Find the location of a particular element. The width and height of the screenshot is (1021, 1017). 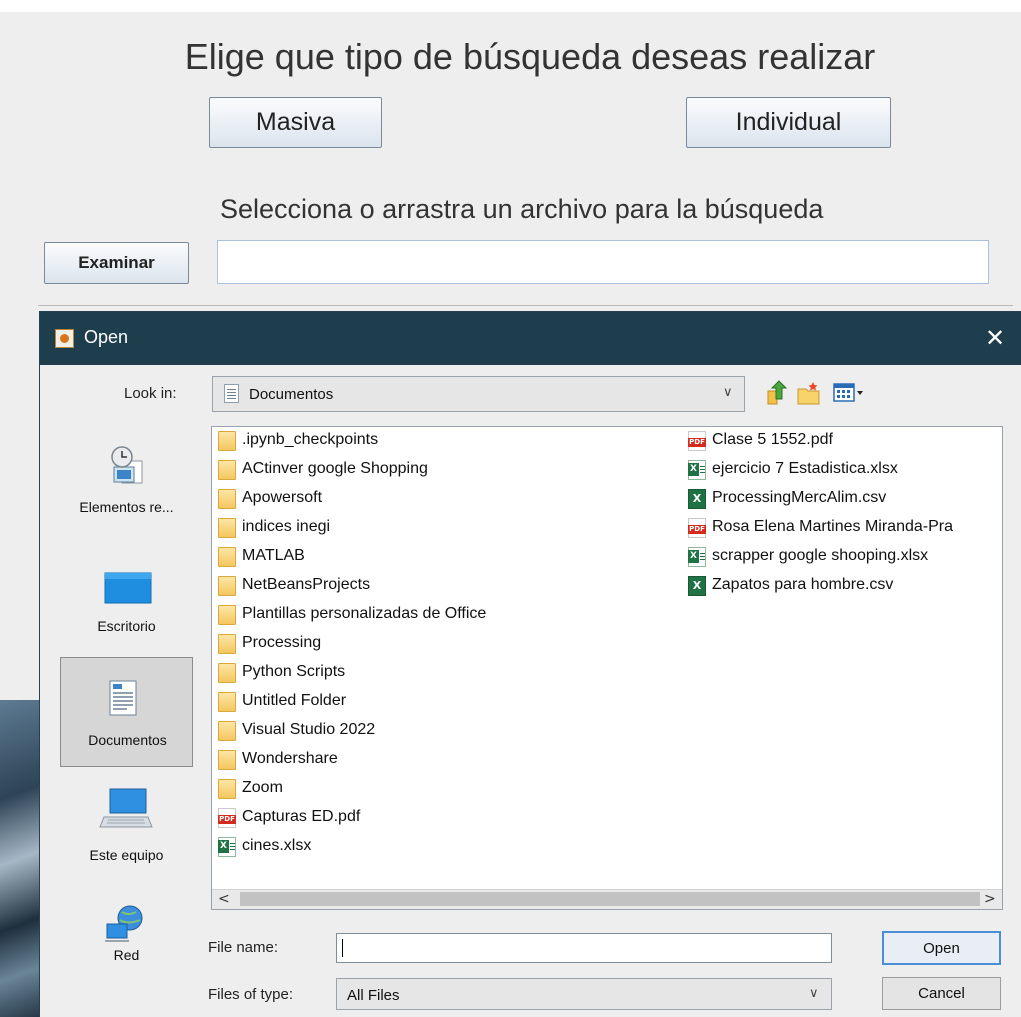

files-of-type-label: Files of type: is located at coordinates (251, 994).